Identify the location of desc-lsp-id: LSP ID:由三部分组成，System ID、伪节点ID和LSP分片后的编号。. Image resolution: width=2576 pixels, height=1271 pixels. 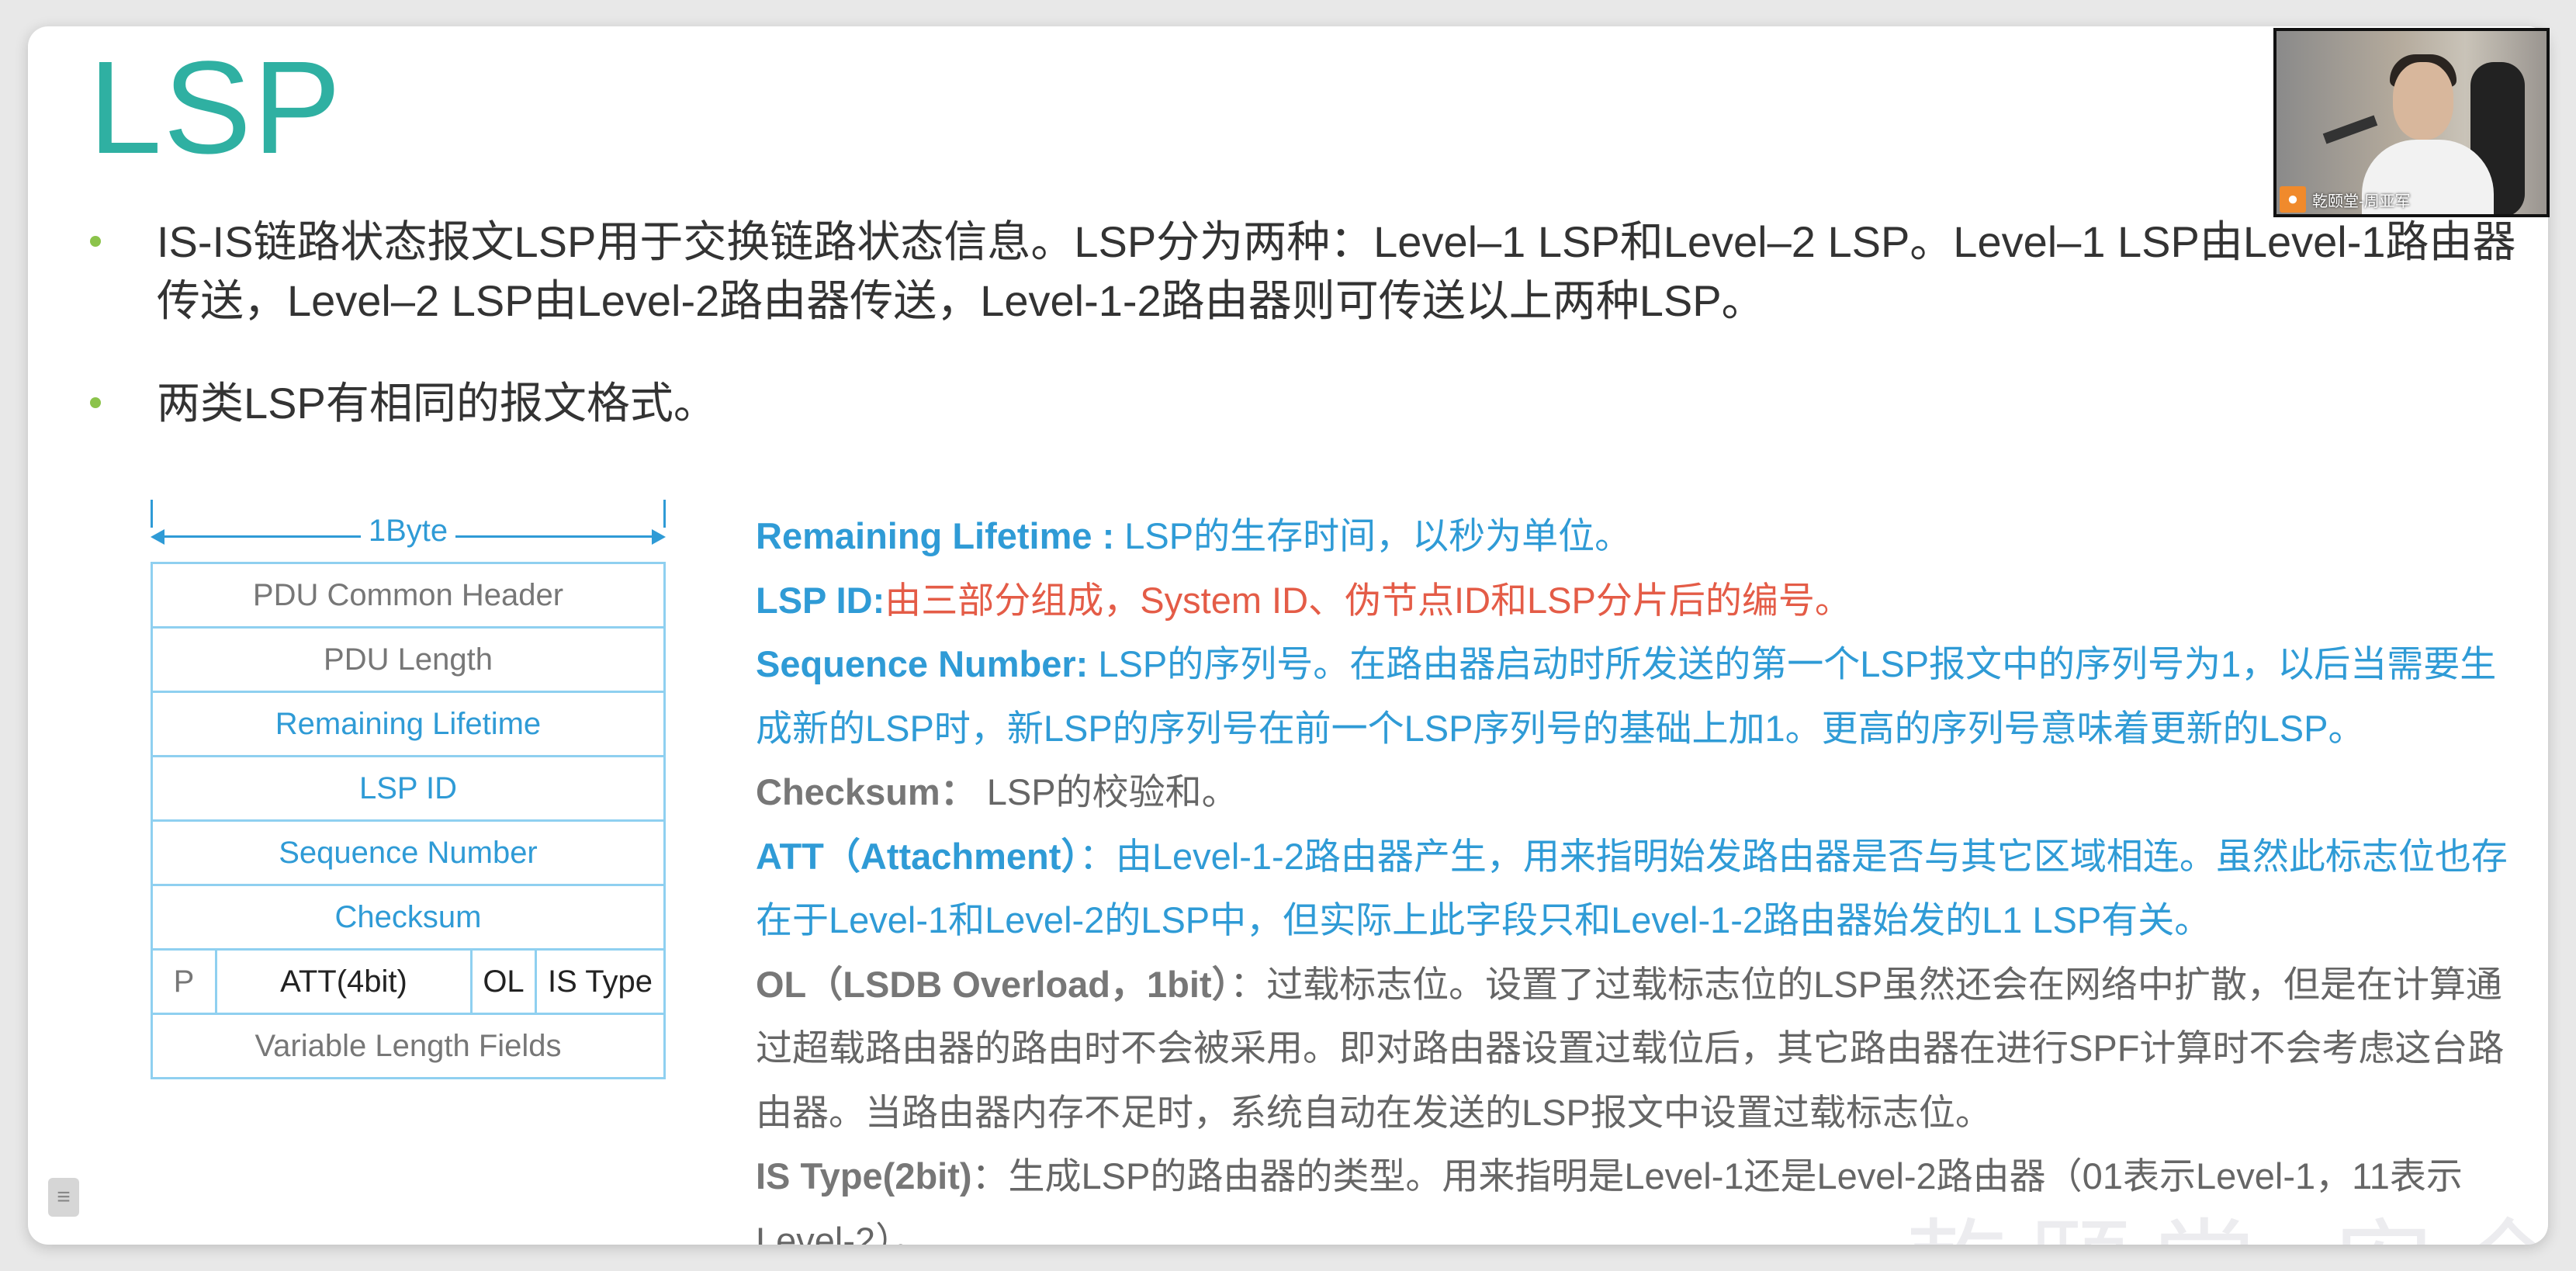
(1303, 600).